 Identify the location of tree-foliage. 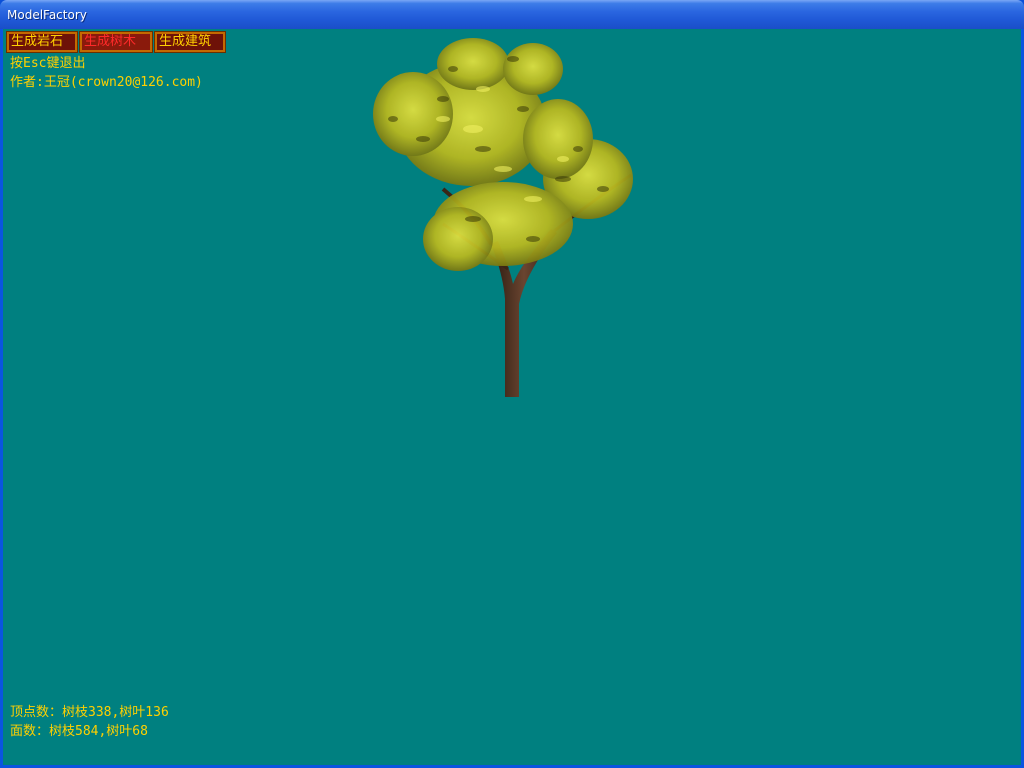
(503, 154).